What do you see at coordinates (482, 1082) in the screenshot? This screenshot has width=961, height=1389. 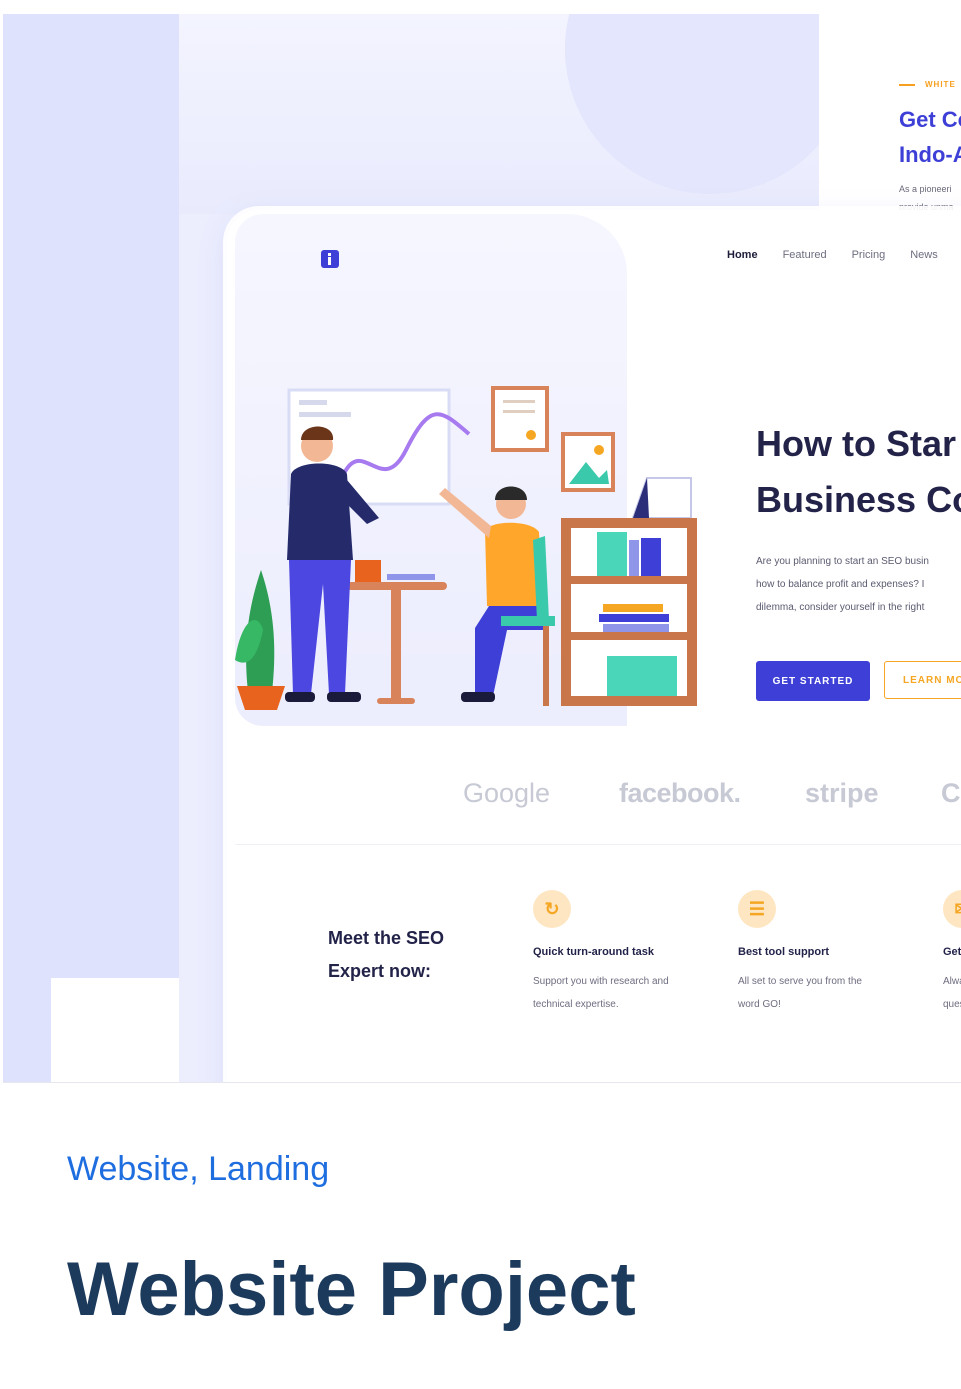 I see `preview-border` at bounding box center [482, 1082].